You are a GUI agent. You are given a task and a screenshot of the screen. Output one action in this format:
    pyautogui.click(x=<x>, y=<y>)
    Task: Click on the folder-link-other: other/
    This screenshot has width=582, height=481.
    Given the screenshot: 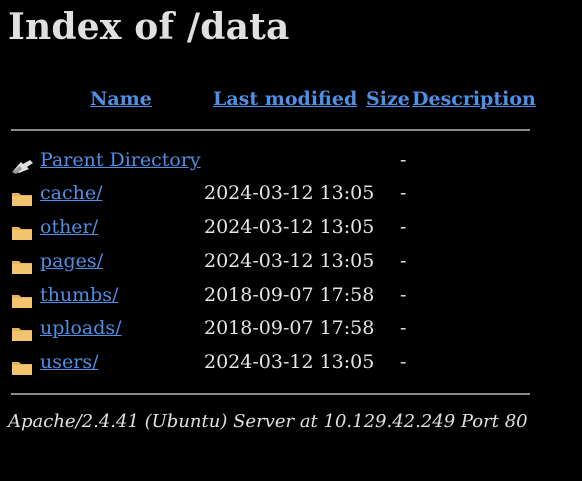 What is the action you would take?
    pyautogui.click(x=69, y=227)
    